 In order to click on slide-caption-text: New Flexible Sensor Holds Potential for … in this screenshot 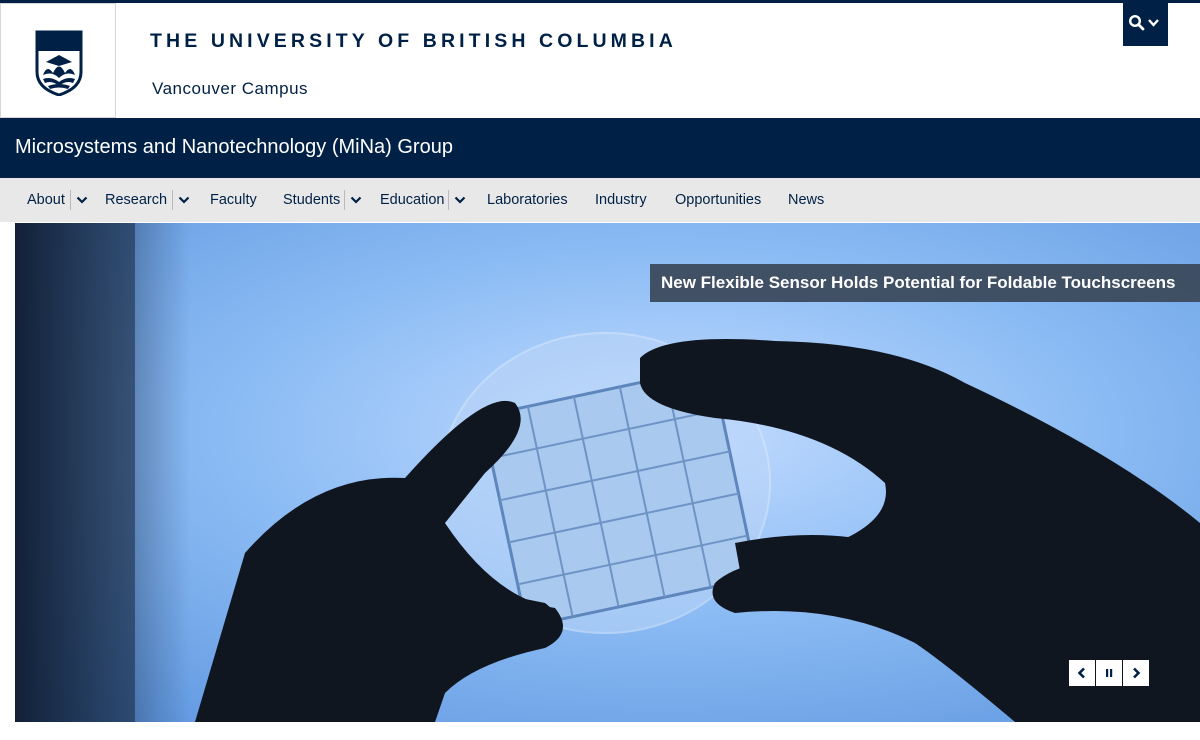, I will do `click(918, 283)`.